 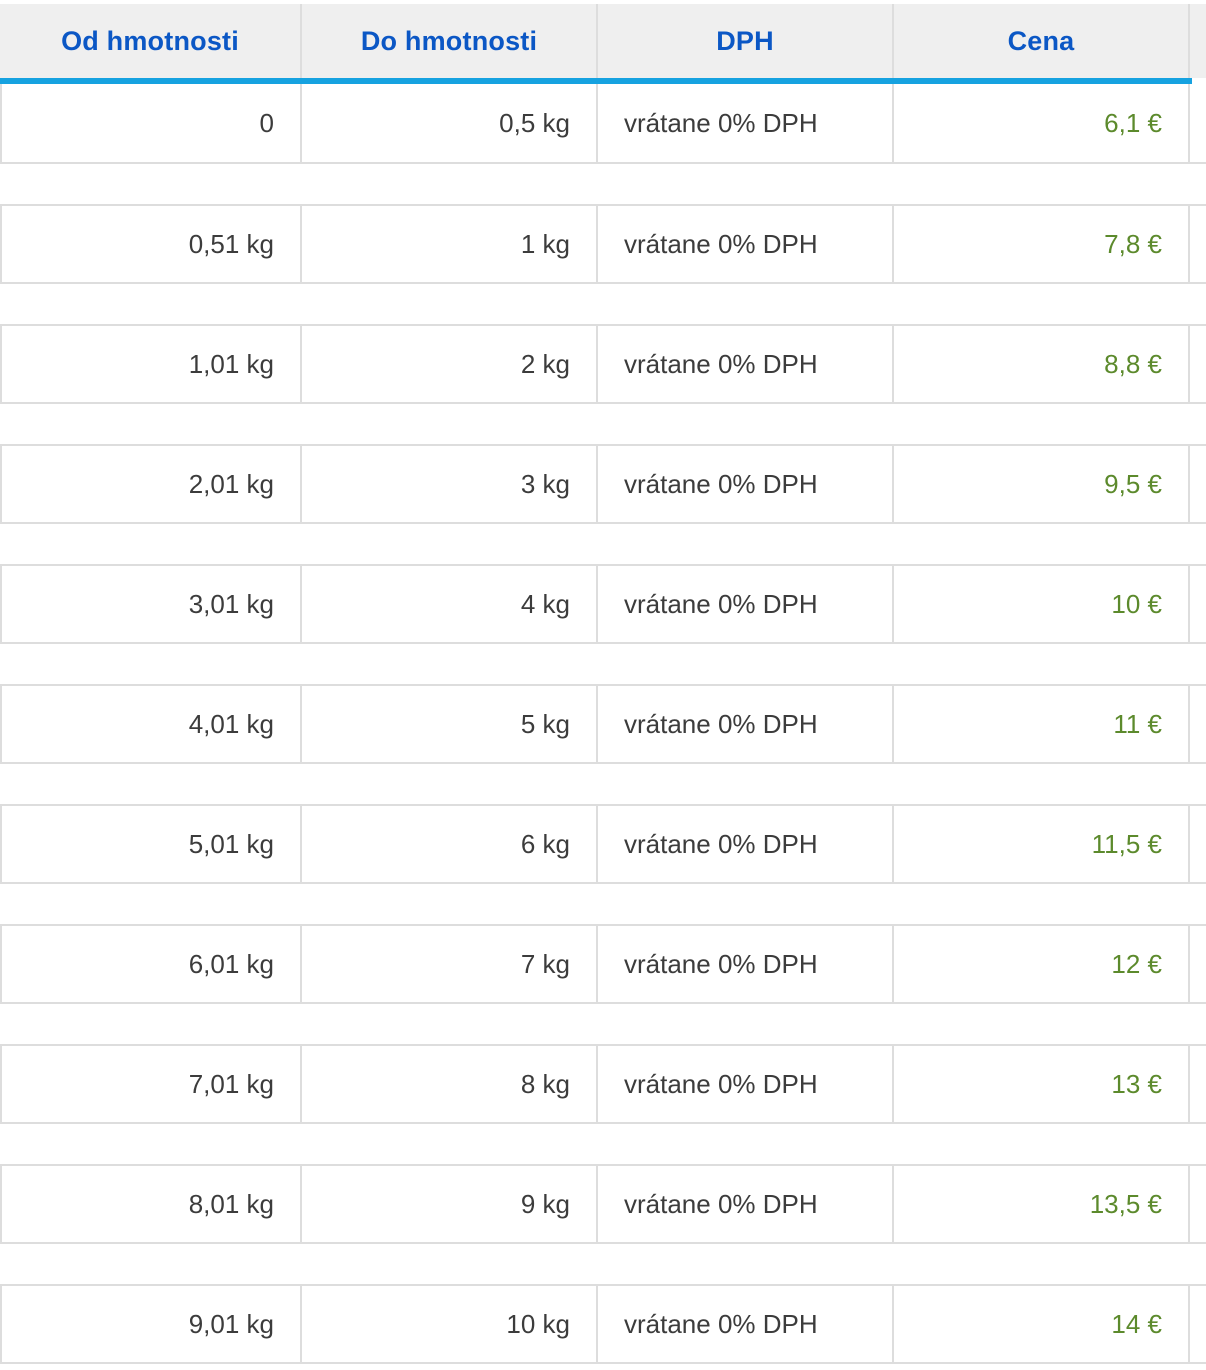 I want to click on table-row: 0 0,5 kg vrátane 0% DPH 6,1 €, so click(x=603, y=144).